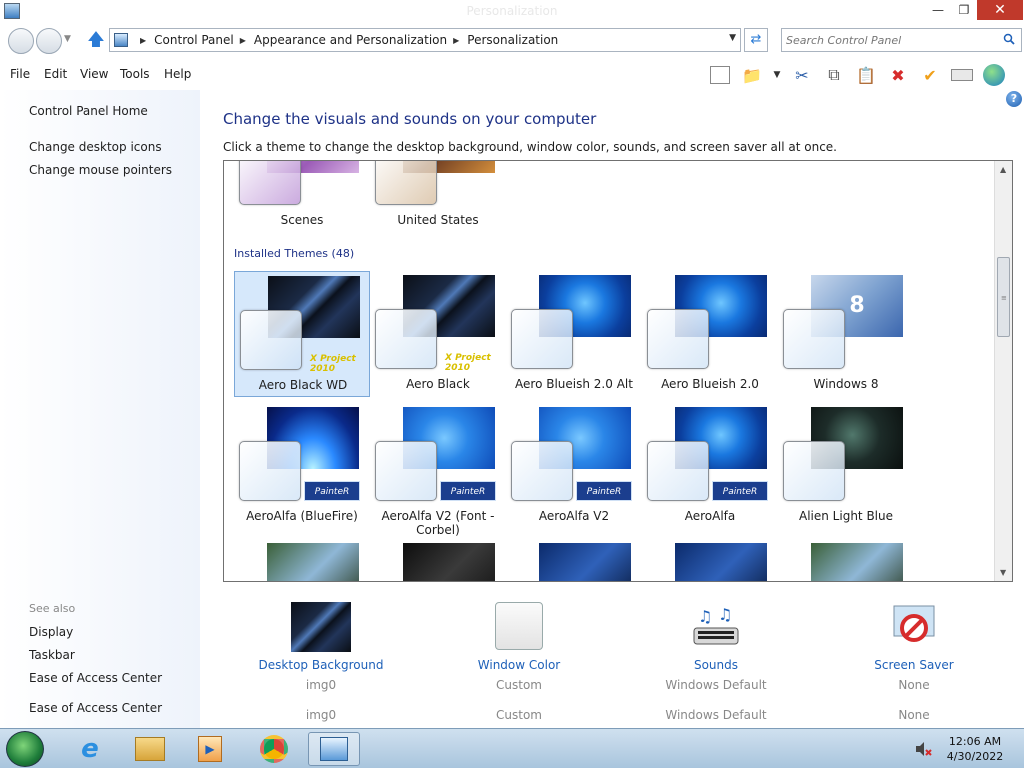  I want to click on globe-icon, so click(994, 75).